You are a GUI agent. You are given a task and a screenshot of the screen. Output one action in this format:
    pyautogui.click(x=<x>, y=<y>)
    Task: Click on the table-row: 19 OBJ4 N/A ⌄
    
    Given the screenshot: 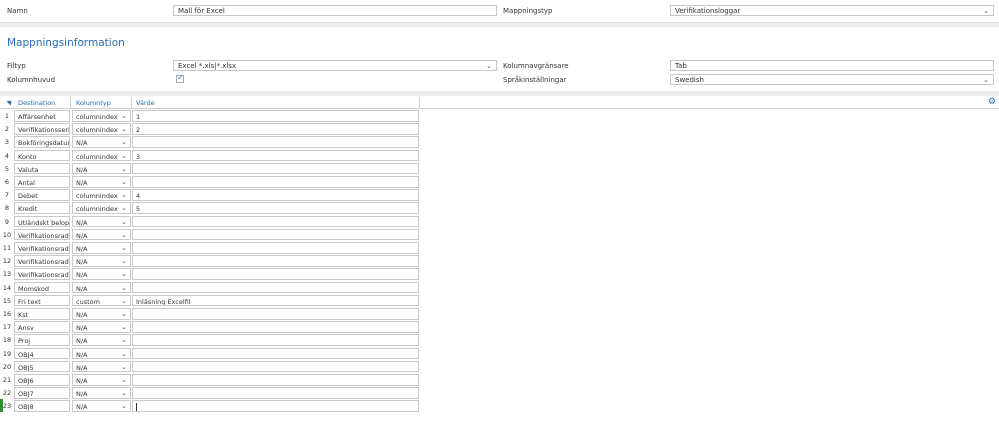 What is the action you would take?
    pyautogui.click(x=210, y=353)
    